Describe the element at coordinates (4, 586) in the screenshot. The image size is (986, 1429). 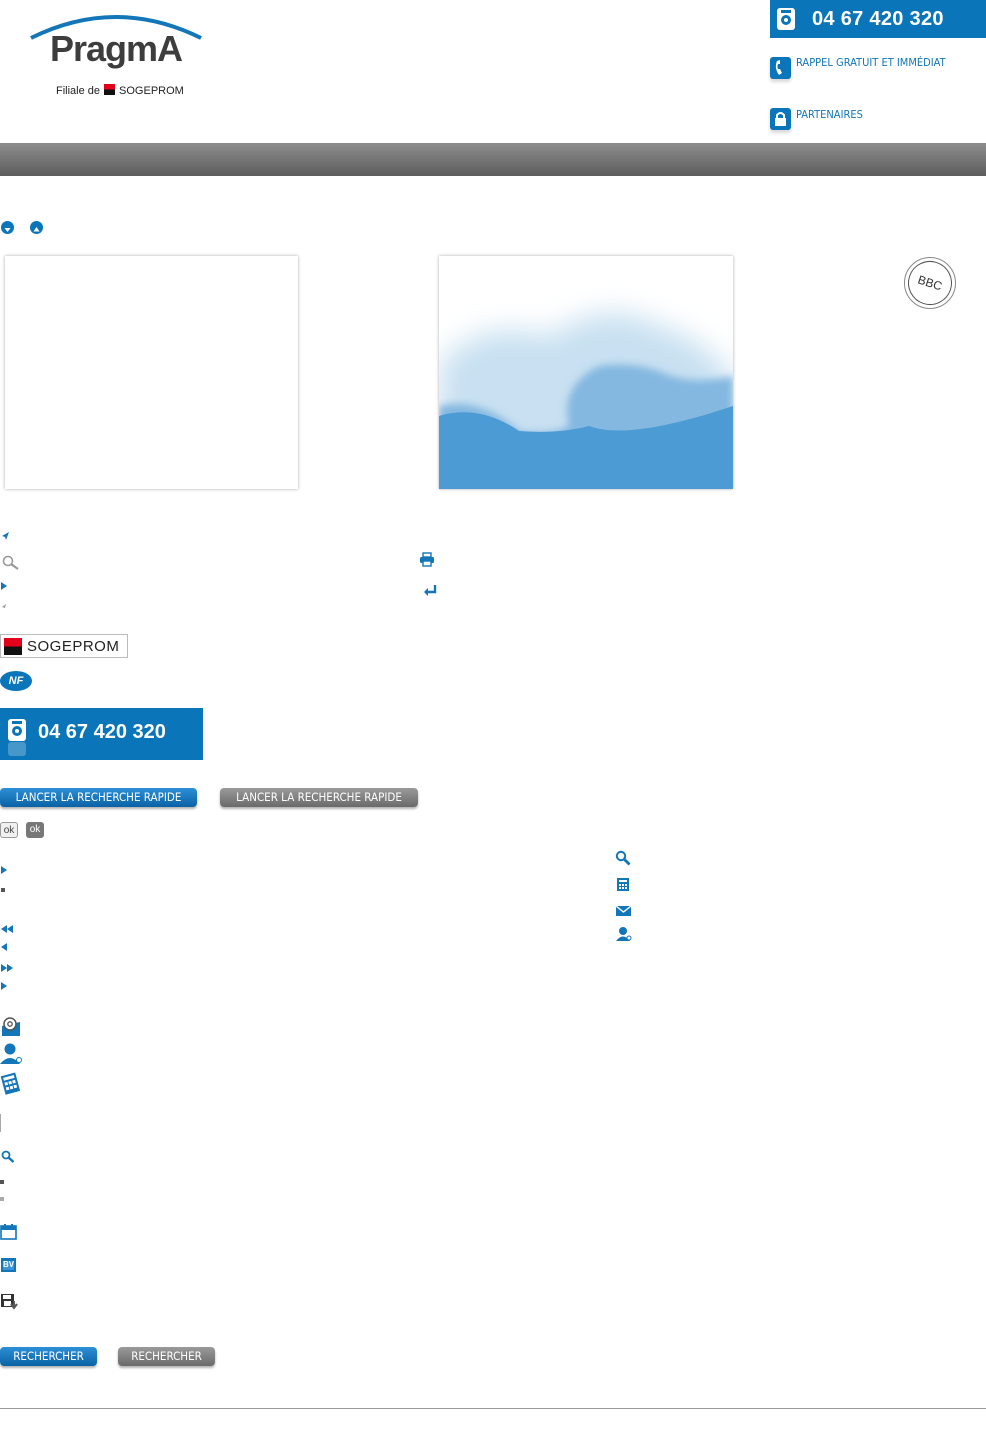
I see `arrow-right-icon` at that location.